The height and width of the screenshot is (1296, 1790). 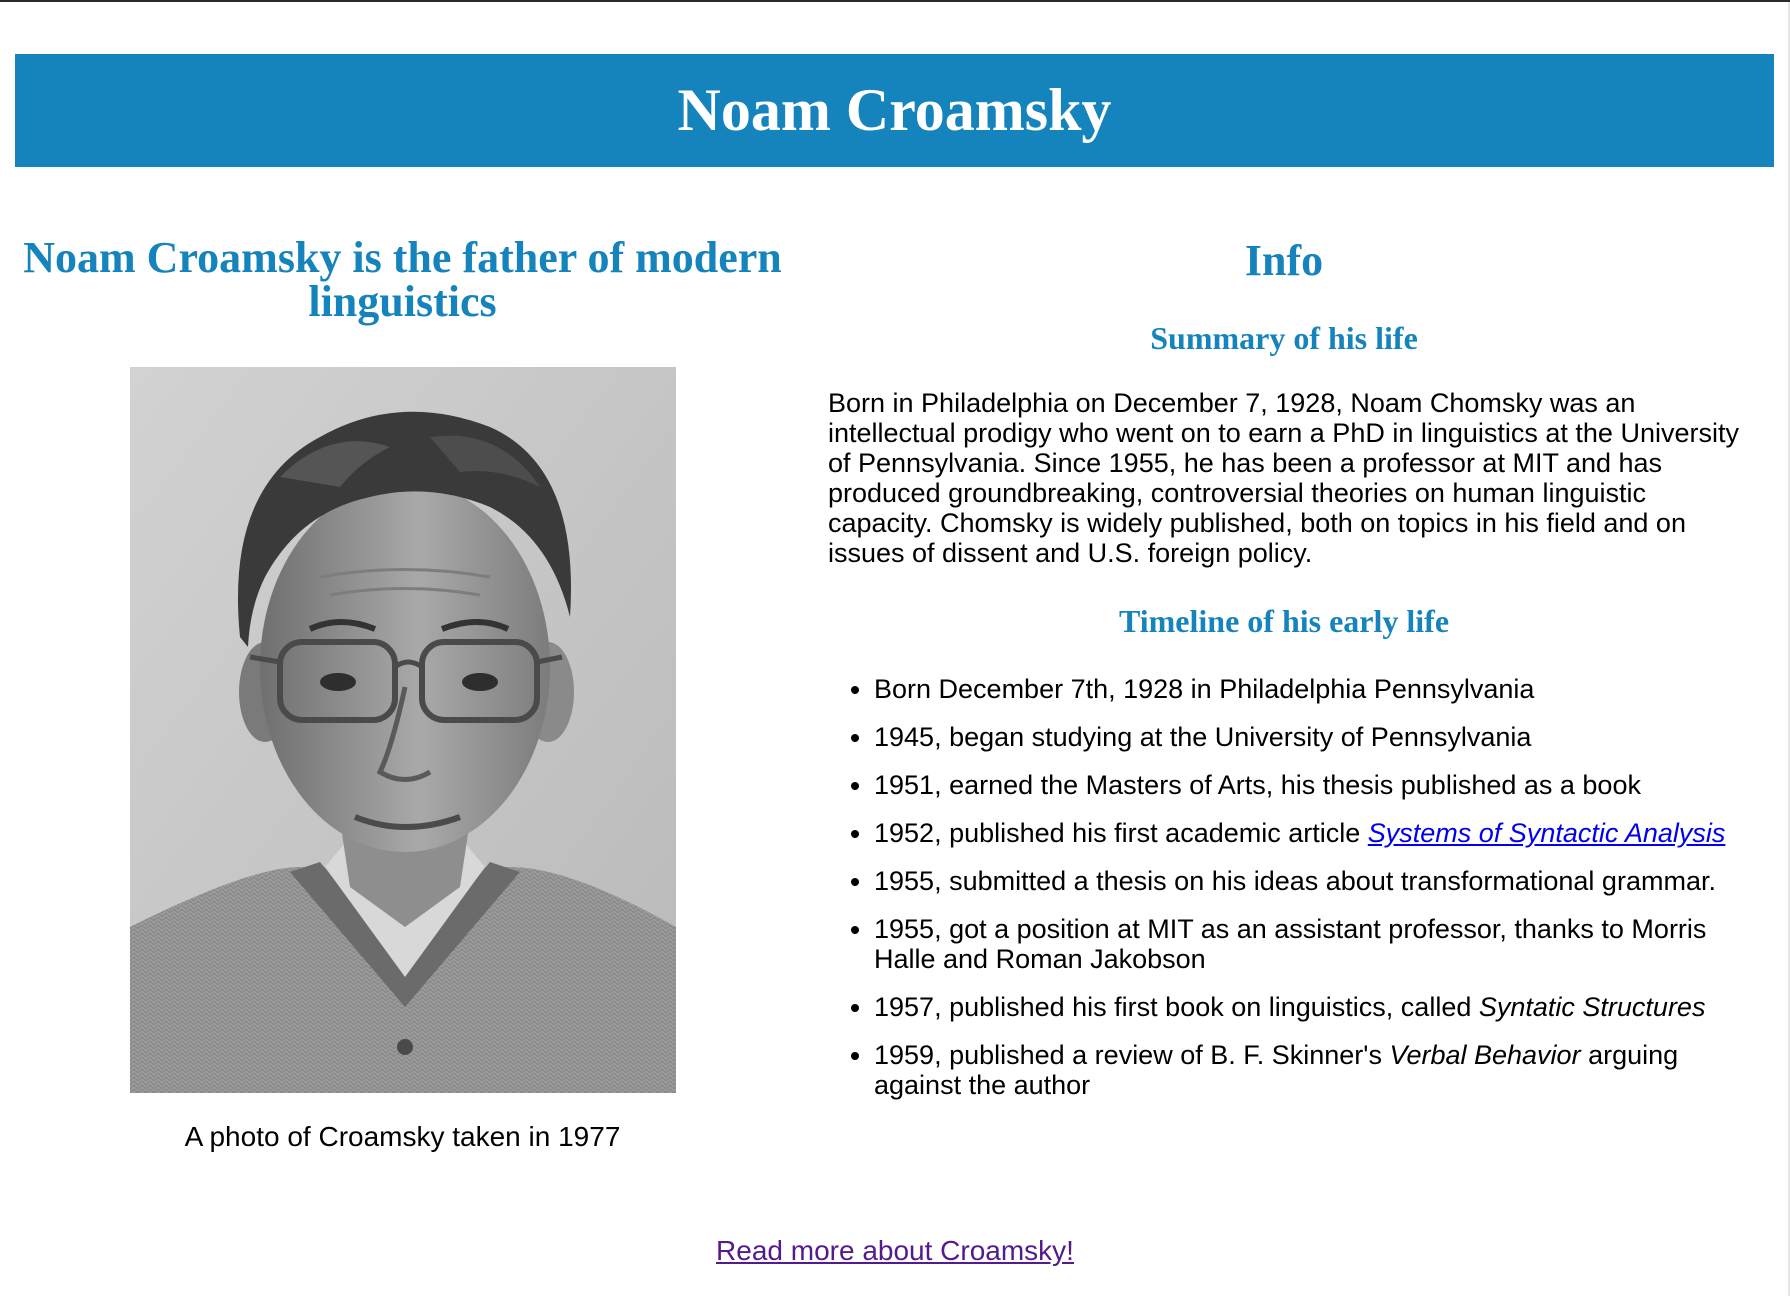 I want to click on book-title: Syntatic Structures, so click(x=1592, y=1007).